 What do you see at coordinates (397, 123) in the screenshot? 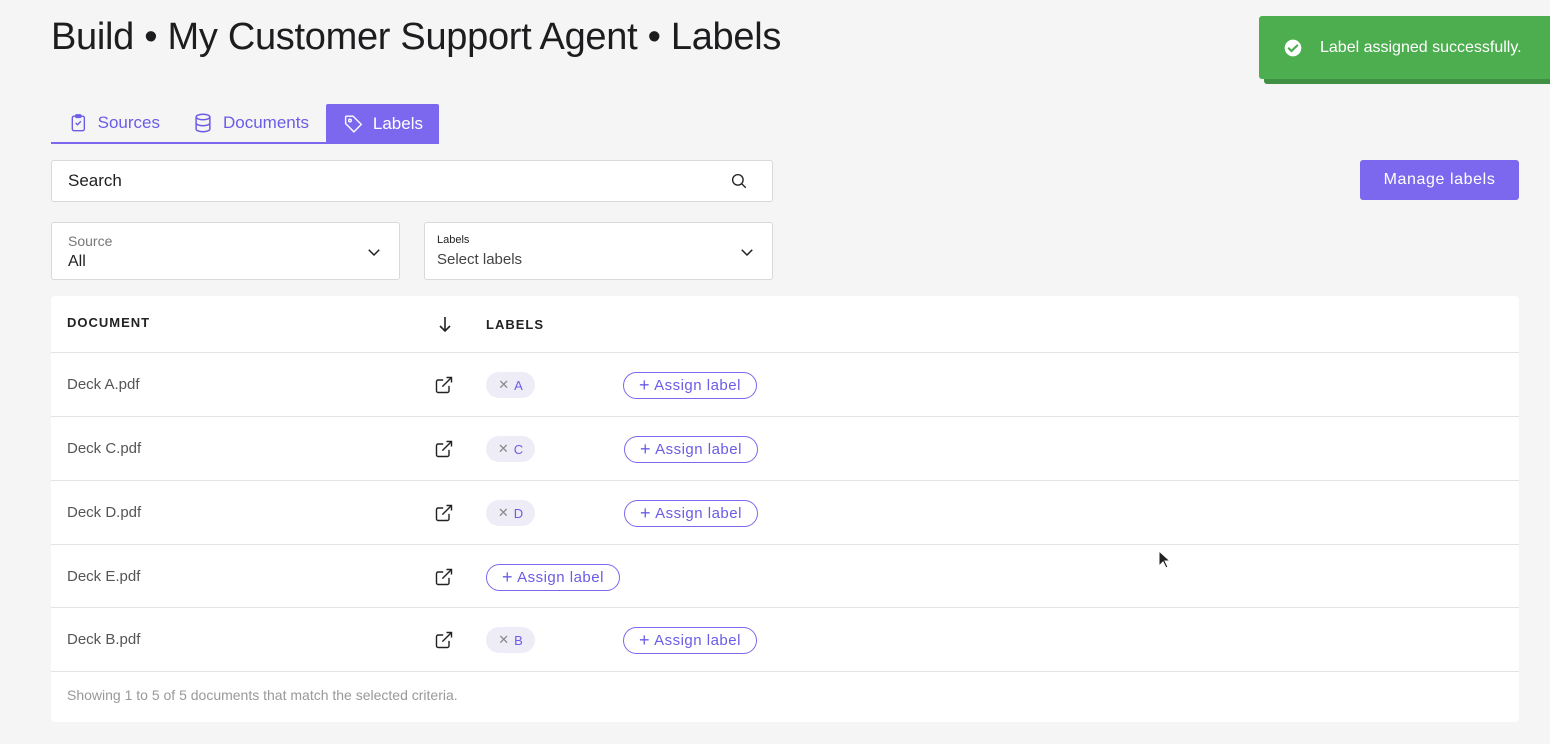
I see `tab-labels-label: Labels` at bounding box center [397, 123].